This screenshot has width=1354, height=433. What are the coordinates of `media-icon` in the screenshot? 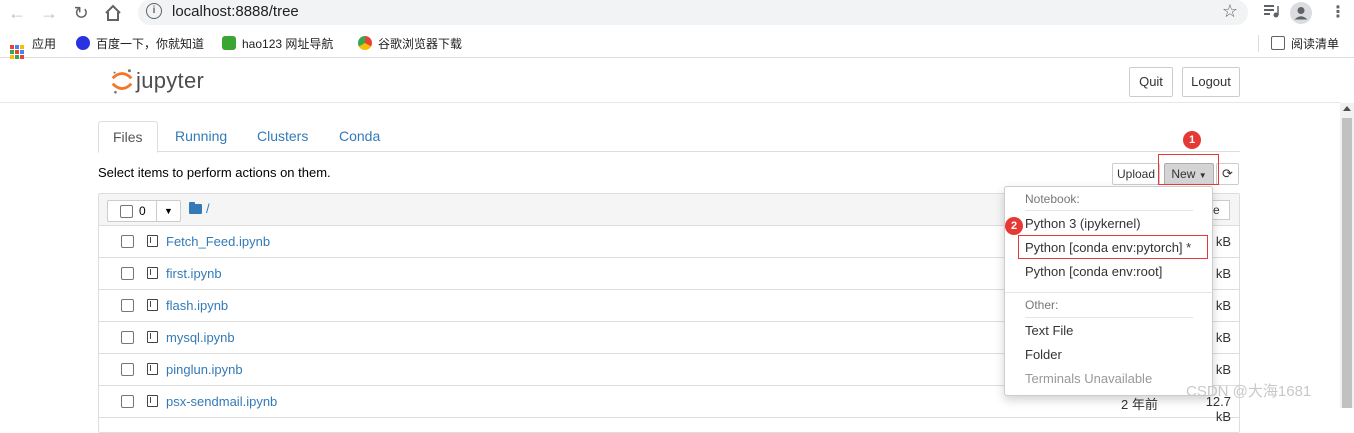 It's located at (1271, 13).